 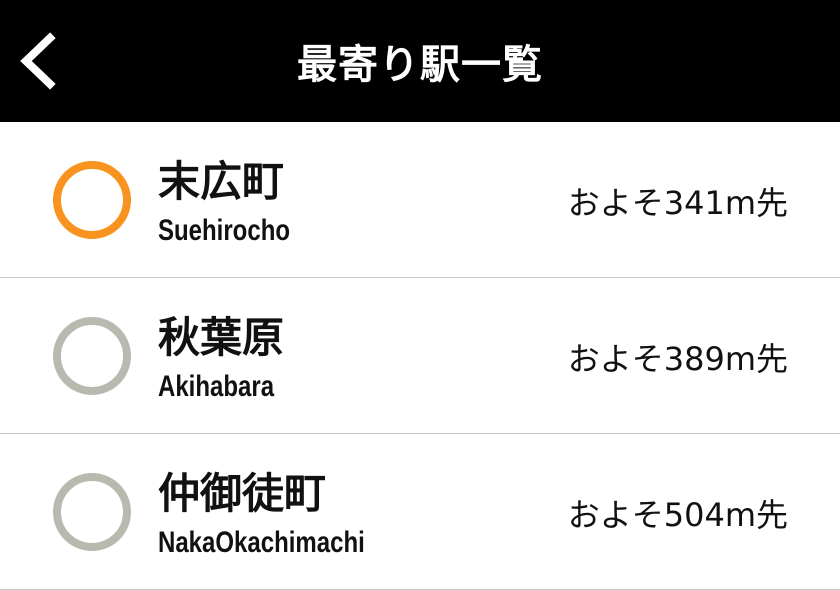 I want to click on station-name-ja: 秋葉原, so click(x=221, y=337).